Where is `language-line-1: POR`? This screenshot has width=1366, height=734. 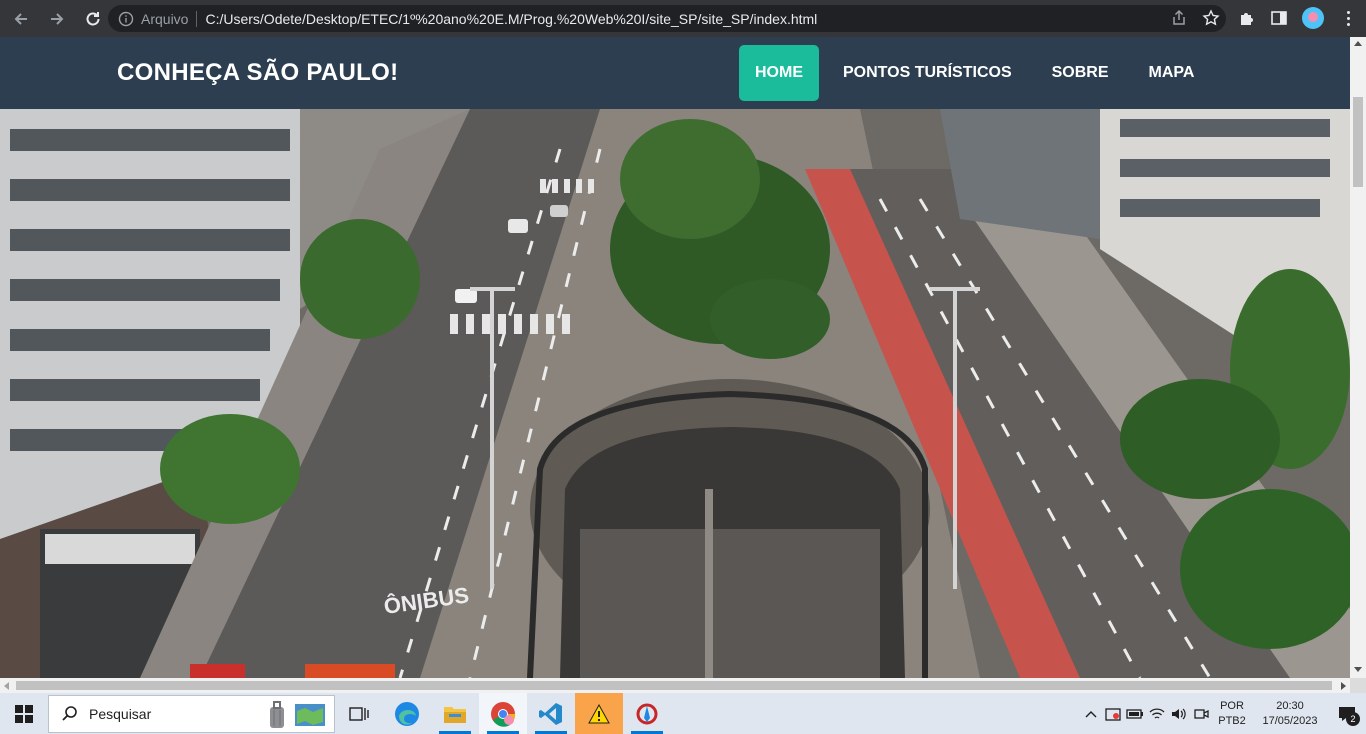
language-line-1: POR is located at coordinates (1232, 705).